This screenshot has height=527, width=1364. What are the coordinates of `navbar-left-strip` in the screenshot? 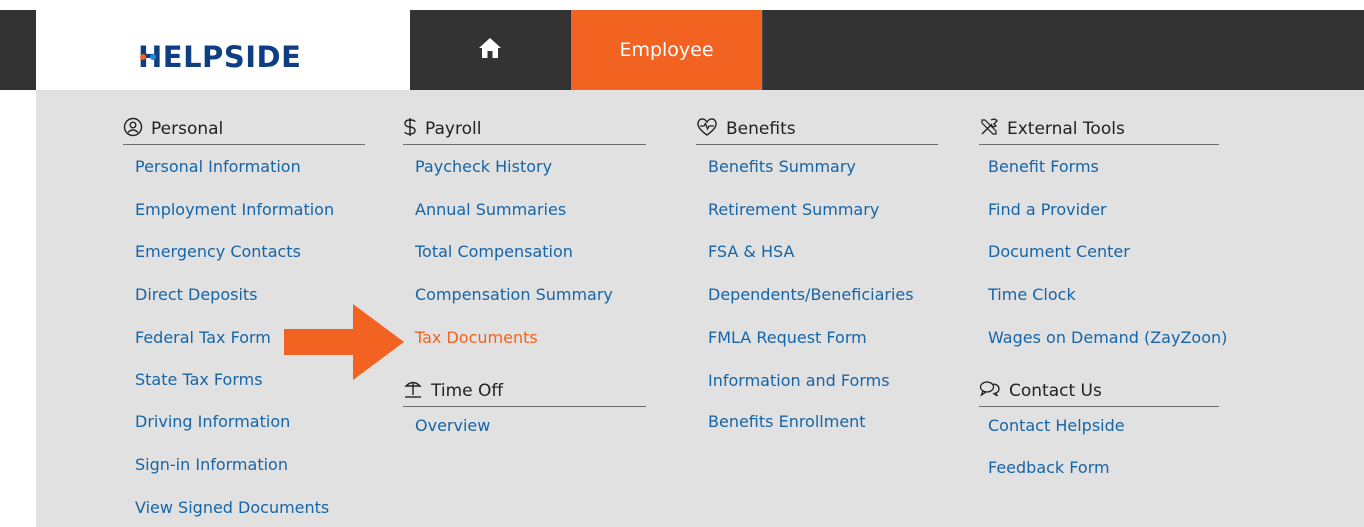 It's located at (18, 50).